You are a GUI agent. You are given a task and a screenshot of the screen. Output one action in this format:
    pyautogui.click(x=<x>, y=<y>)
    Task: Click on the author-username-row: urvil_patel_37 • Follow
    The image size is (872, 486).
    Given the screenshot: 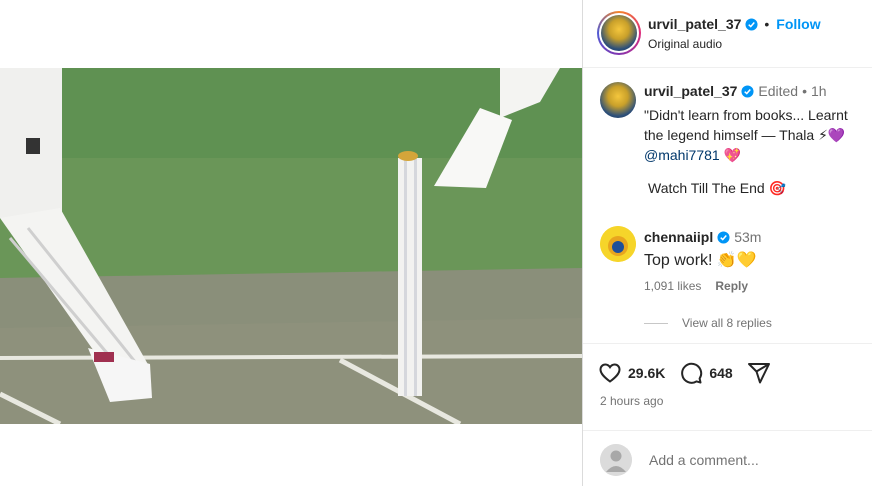 What is the action you would take?
    pyautogui.click(x=734, y=24)
    